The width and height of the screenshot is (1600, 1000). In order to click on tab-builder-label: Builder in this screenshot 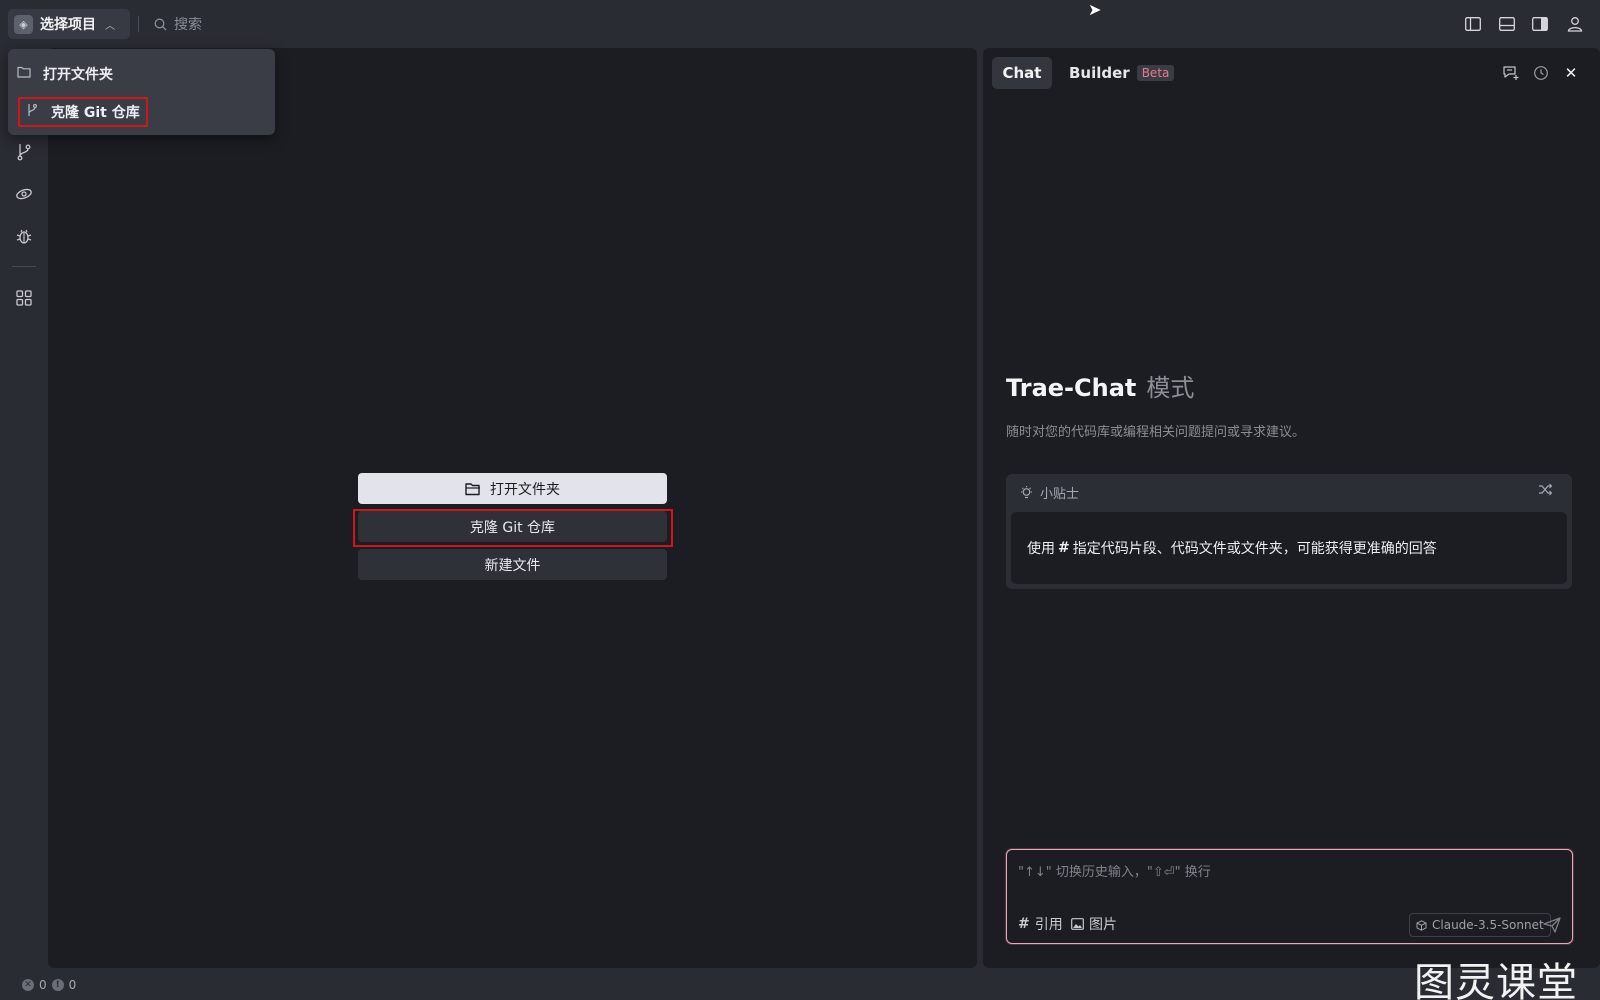, I will do `click(1099, 73)`.